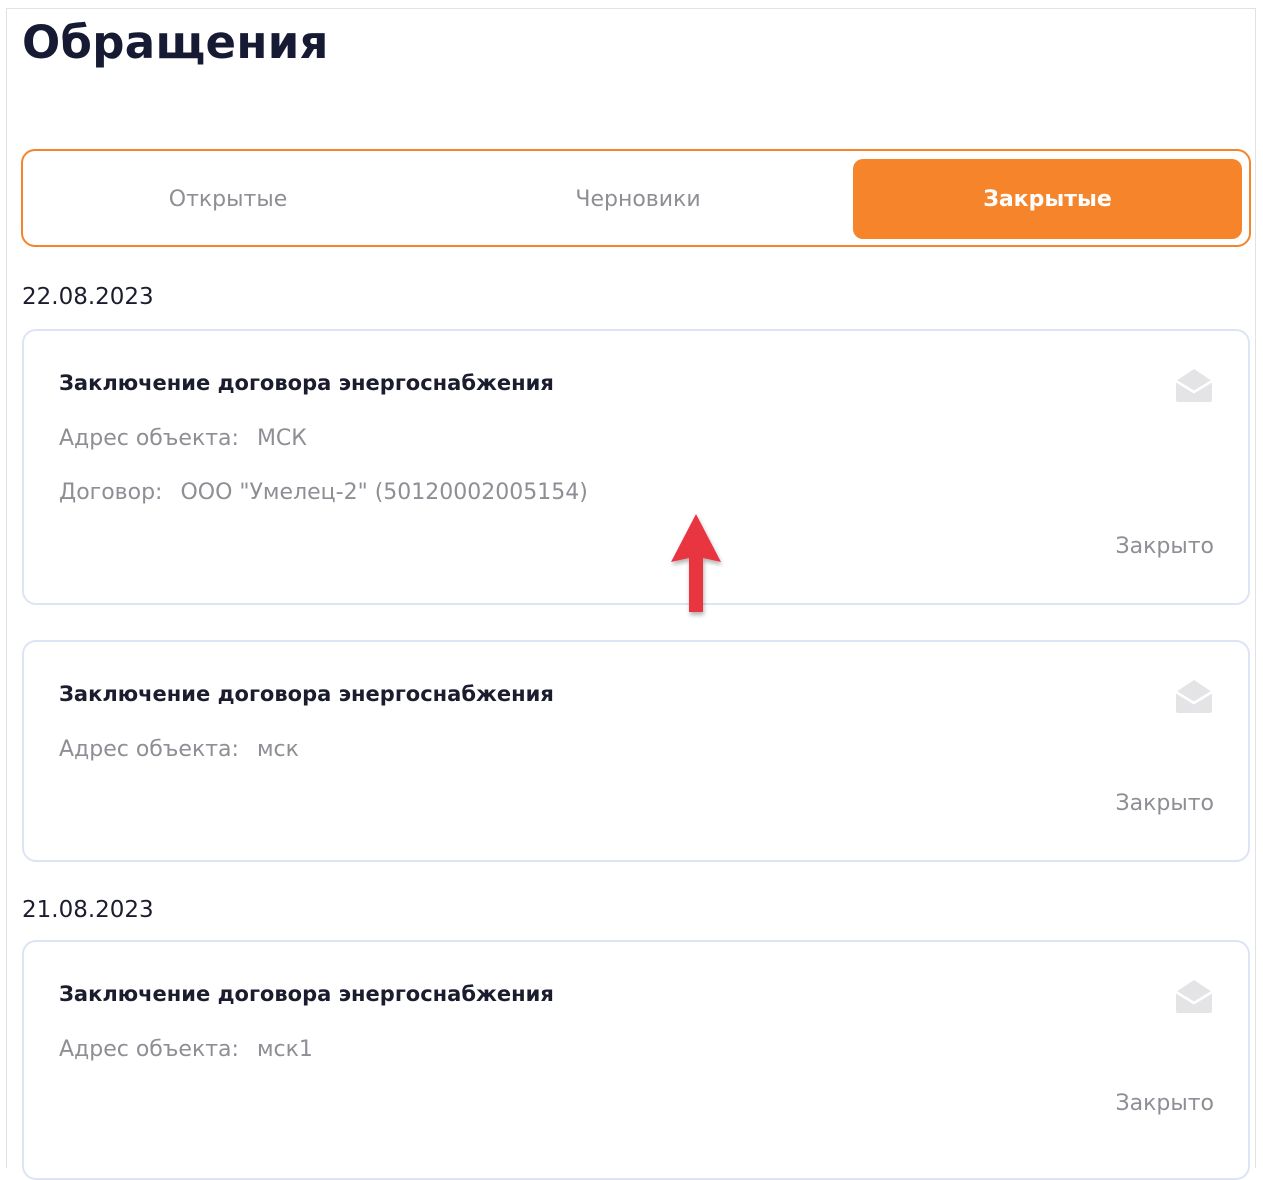 The height and width of the screenshot is (1180, 1263). I want to click on address-value: мск, so click(277, 749).